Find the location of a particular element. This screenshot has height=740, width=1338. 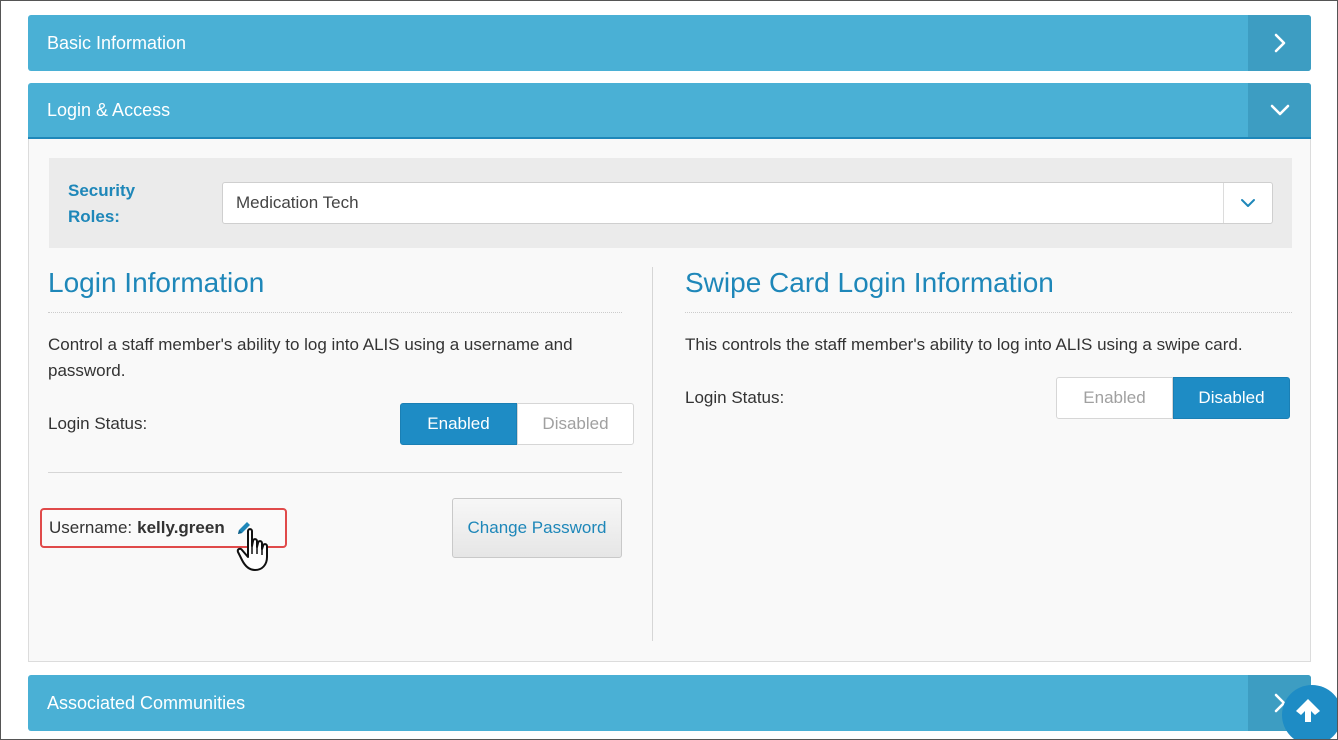

accordion-title-associated-communities: Associated Communities is located at coordinates (146, 702).